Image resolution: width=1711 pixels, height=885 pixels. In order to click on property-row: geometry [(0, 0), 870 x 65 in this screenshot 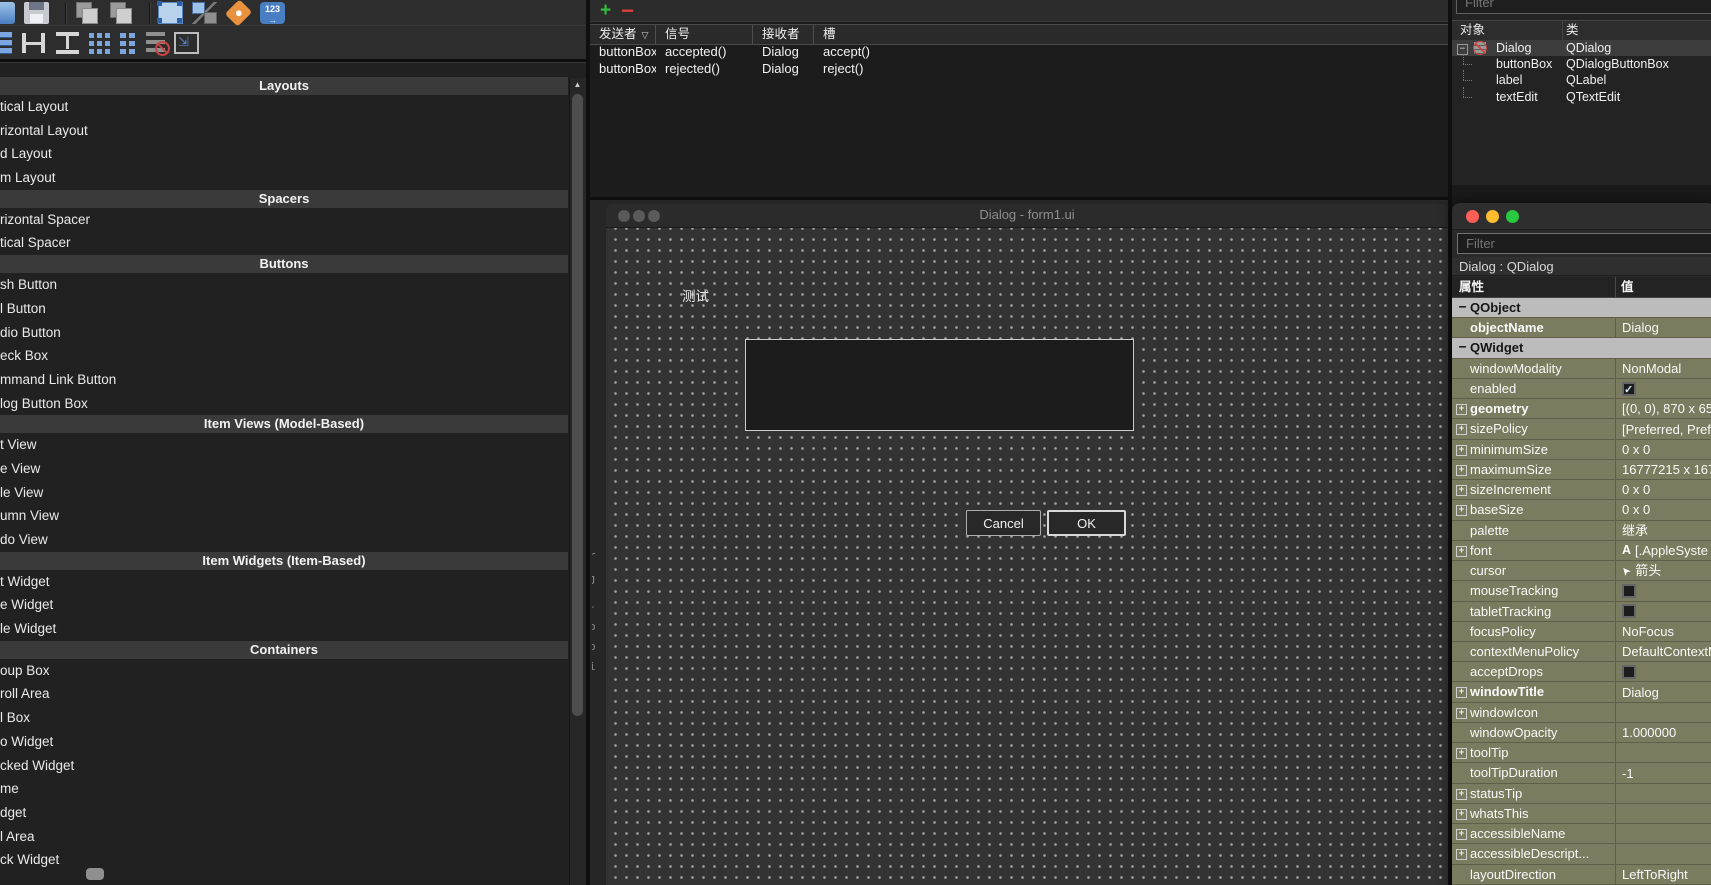, I will do `click(1581, 409)`.